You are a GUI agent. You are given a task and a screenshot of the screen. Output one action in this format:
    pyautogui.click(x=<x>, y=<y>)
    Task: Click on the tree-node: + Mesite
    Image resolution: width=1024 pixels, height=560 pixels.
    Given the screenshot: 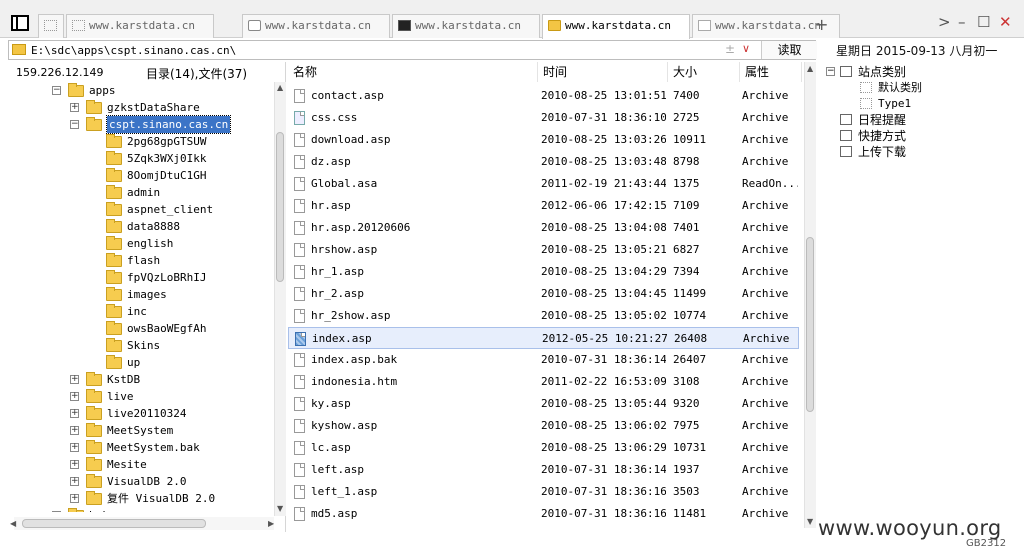 What is the action you would take?
    pyautogui.click(x=141, y=464)
    